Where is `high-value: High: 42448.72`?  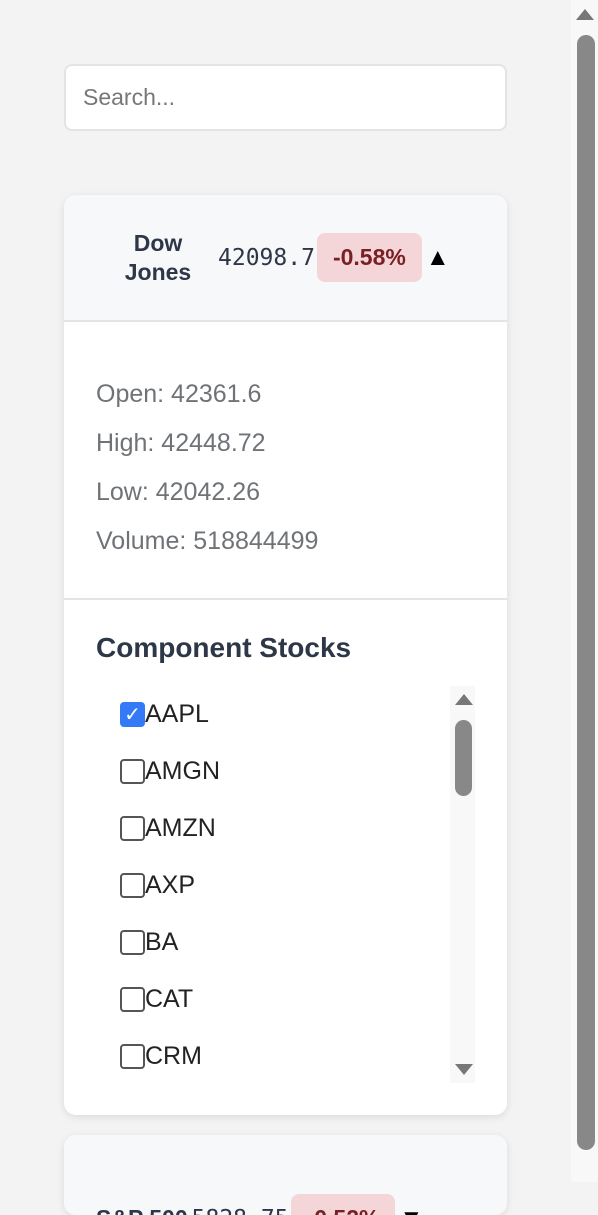
high-value: High: 42448.72 is located at coordinates (285, 443).